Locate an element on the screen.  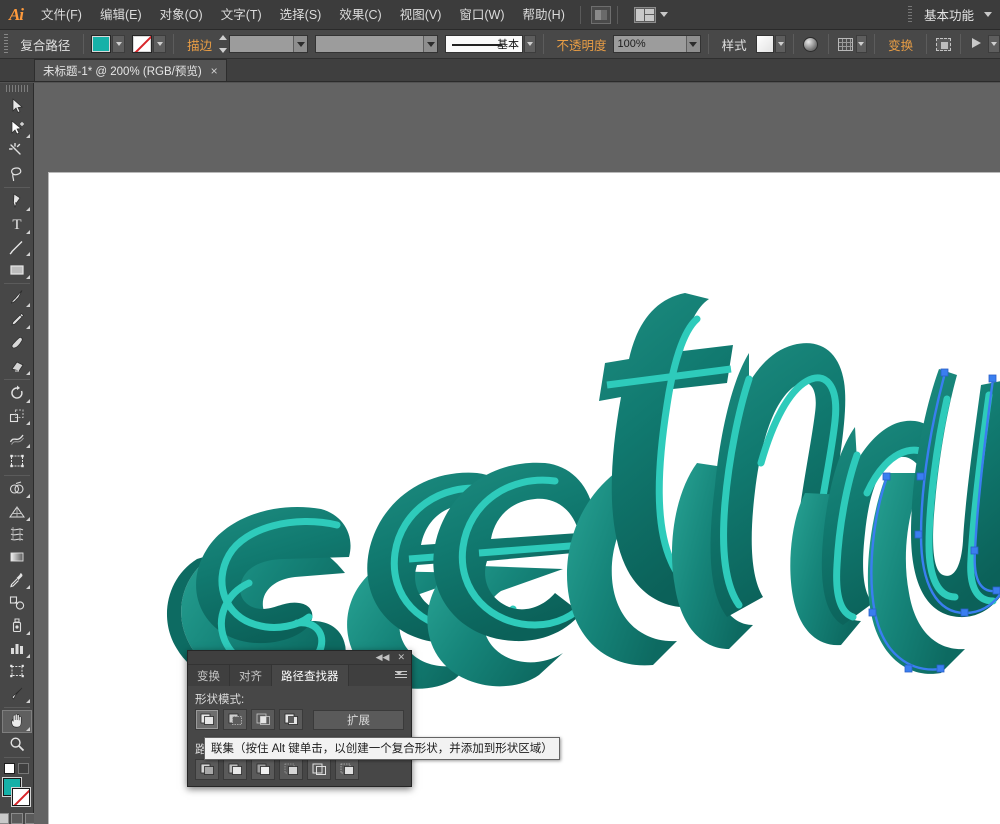
crop-button is located at coordinates (291, 769).